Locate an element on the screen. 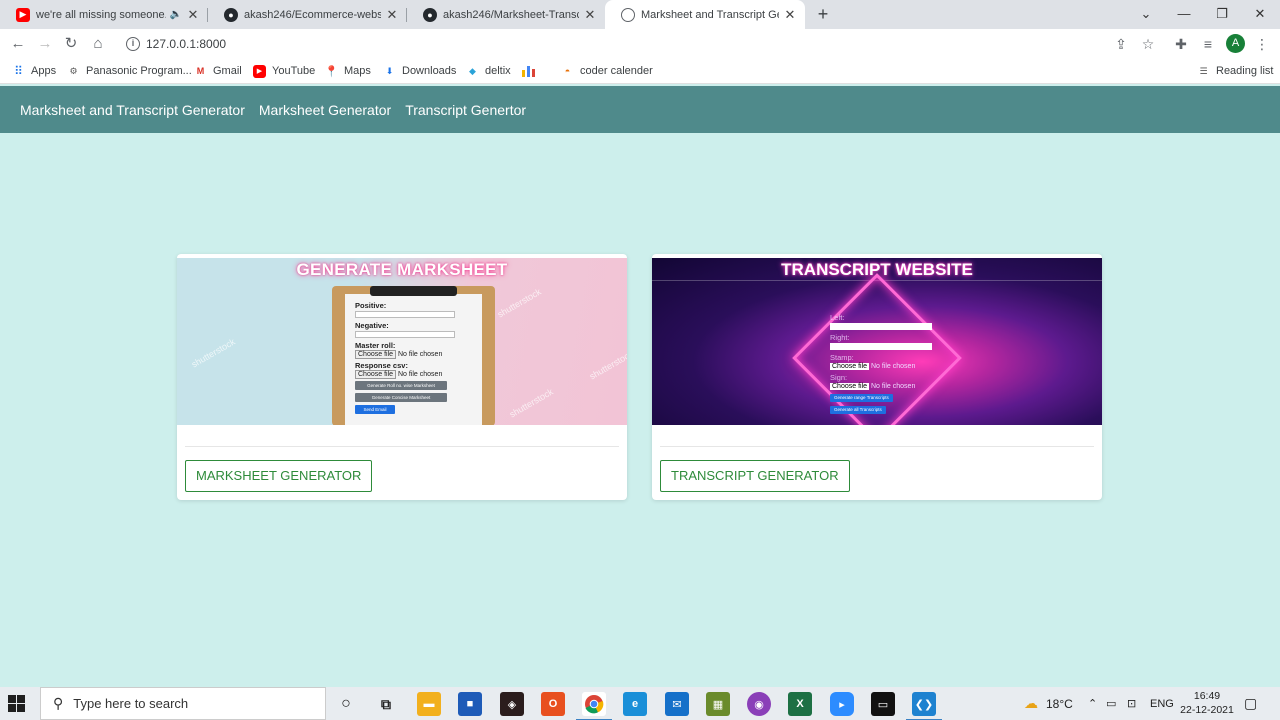  cortana-icon: ○ is located at coordinates (346, 704).